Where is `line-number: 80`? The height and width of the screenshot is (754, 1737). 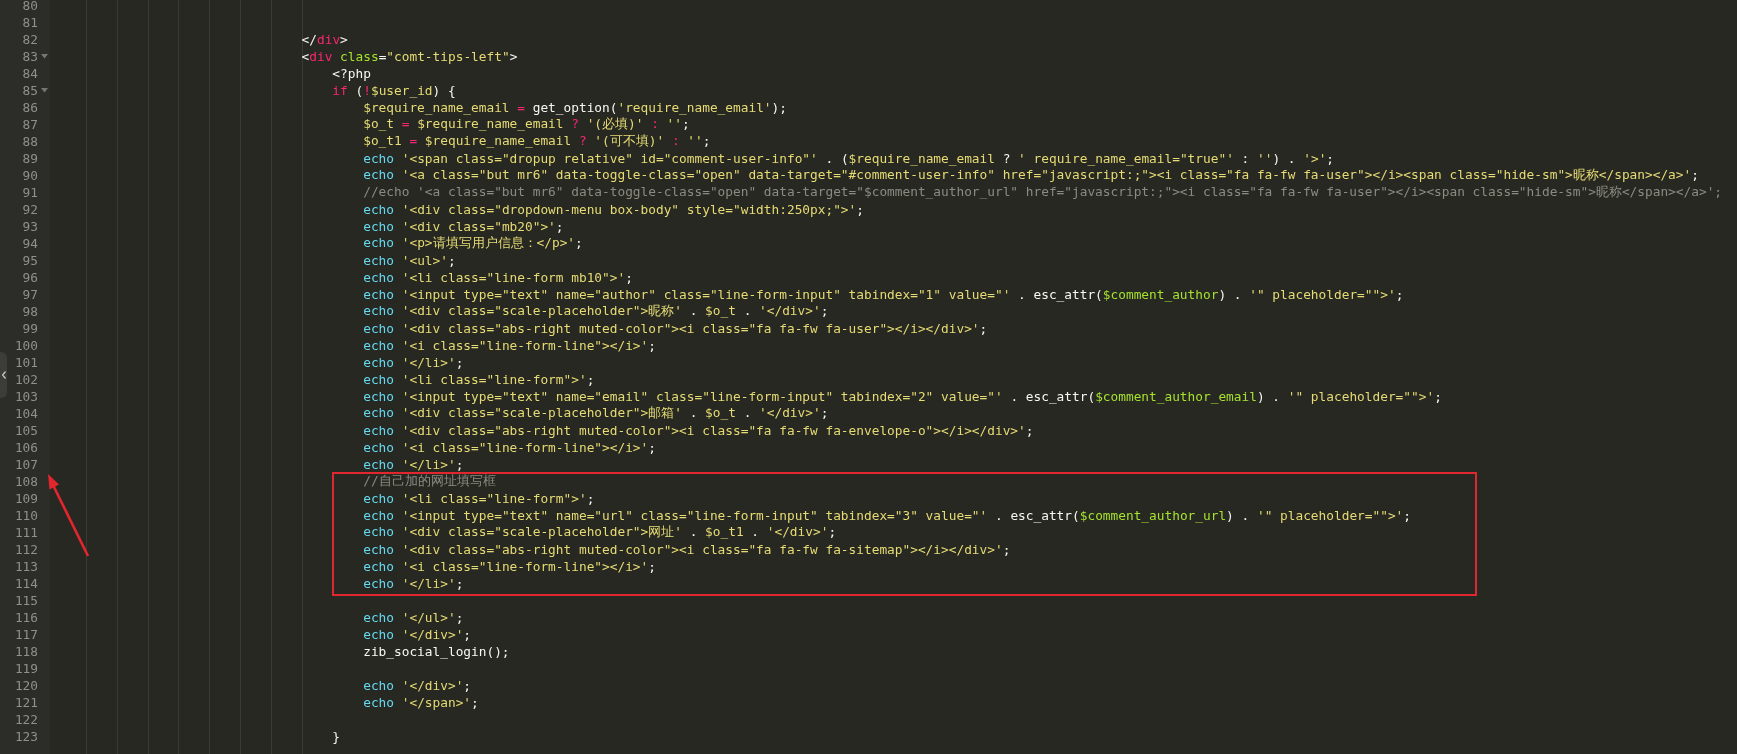
line-number: 80 is located at coordinates (29, 6).